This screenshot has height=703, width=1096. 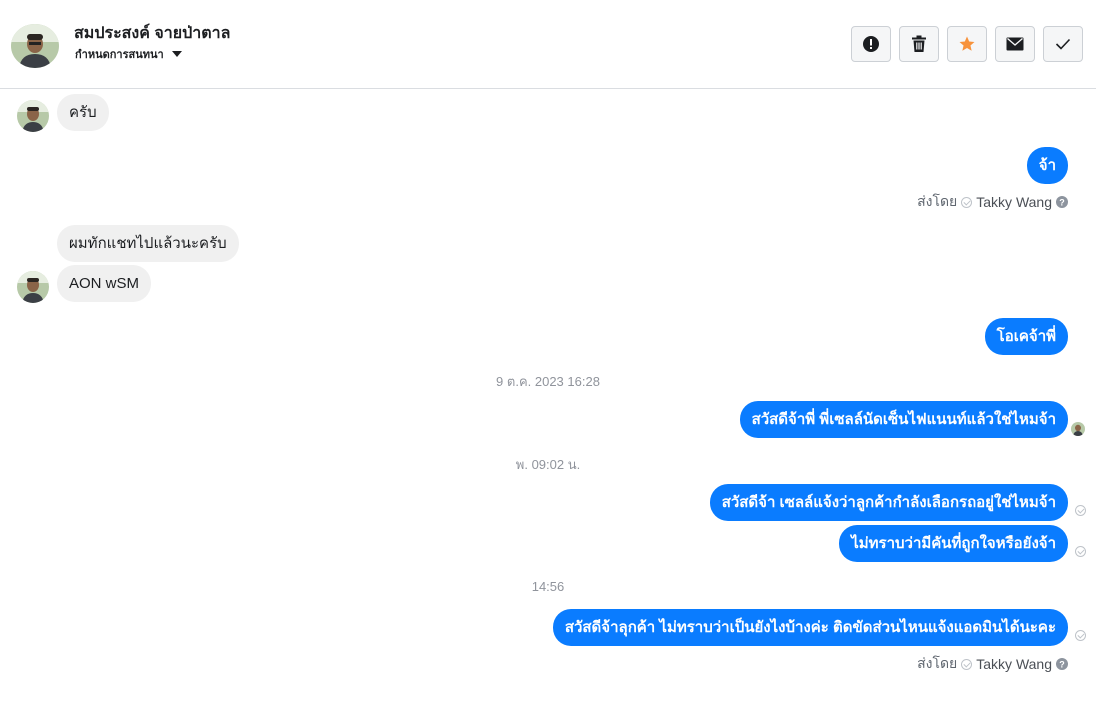 I want to click on seen-avatar, so click(x=1078, y=429).